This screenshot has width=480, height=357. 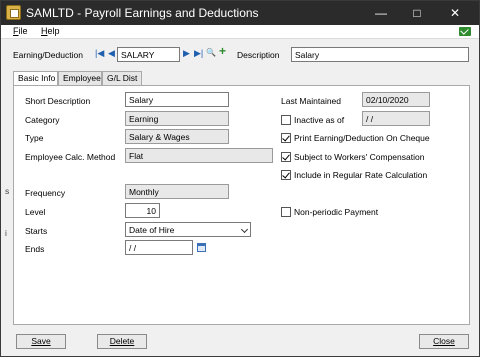 What do you see at coordinates (417, 13) in the screenshot?
I see `maximize-button: □` at bounding box center [417, 13].